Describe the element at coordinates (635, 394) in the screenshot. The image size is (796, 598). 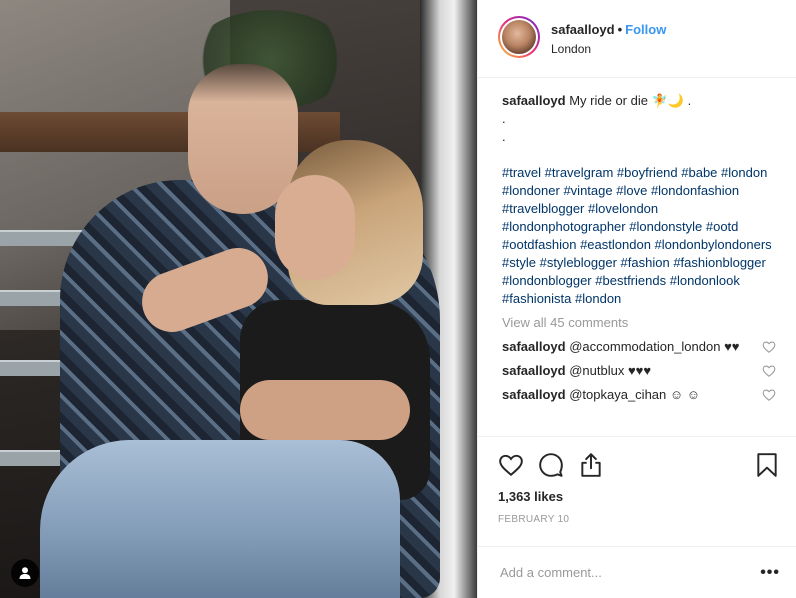
I see `comment-text: @topkaya_cihan ☺ ☺` at that location.